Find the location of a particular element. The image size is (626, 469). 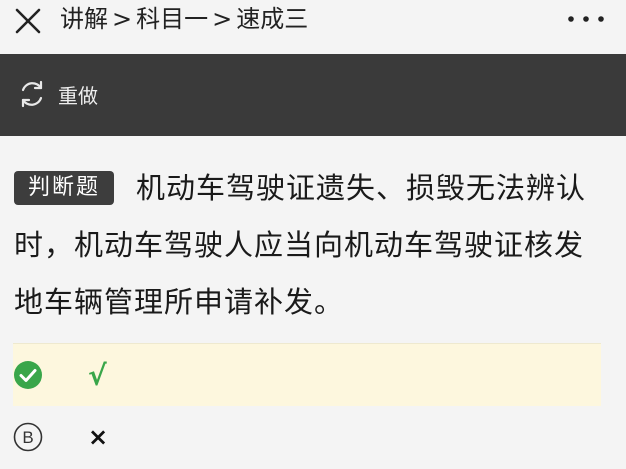

more-options-icon is located at coordinates (586, 19).